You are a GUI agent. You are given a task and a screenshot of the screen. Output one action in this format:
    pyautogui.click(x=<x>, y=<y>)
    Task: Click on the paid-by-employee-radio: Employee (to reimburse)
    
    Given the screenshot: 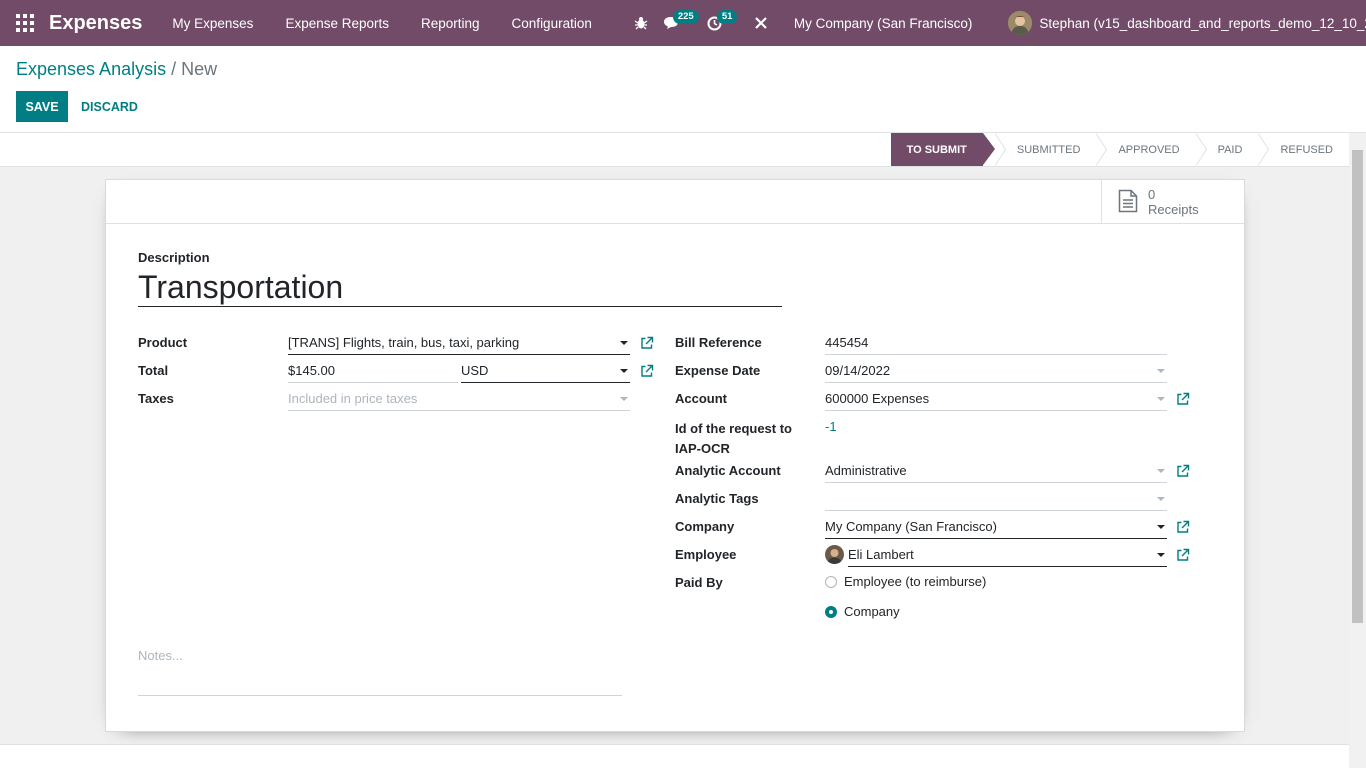 What is the action you would take?
    pyautogui.click(x=905, y=581)
    